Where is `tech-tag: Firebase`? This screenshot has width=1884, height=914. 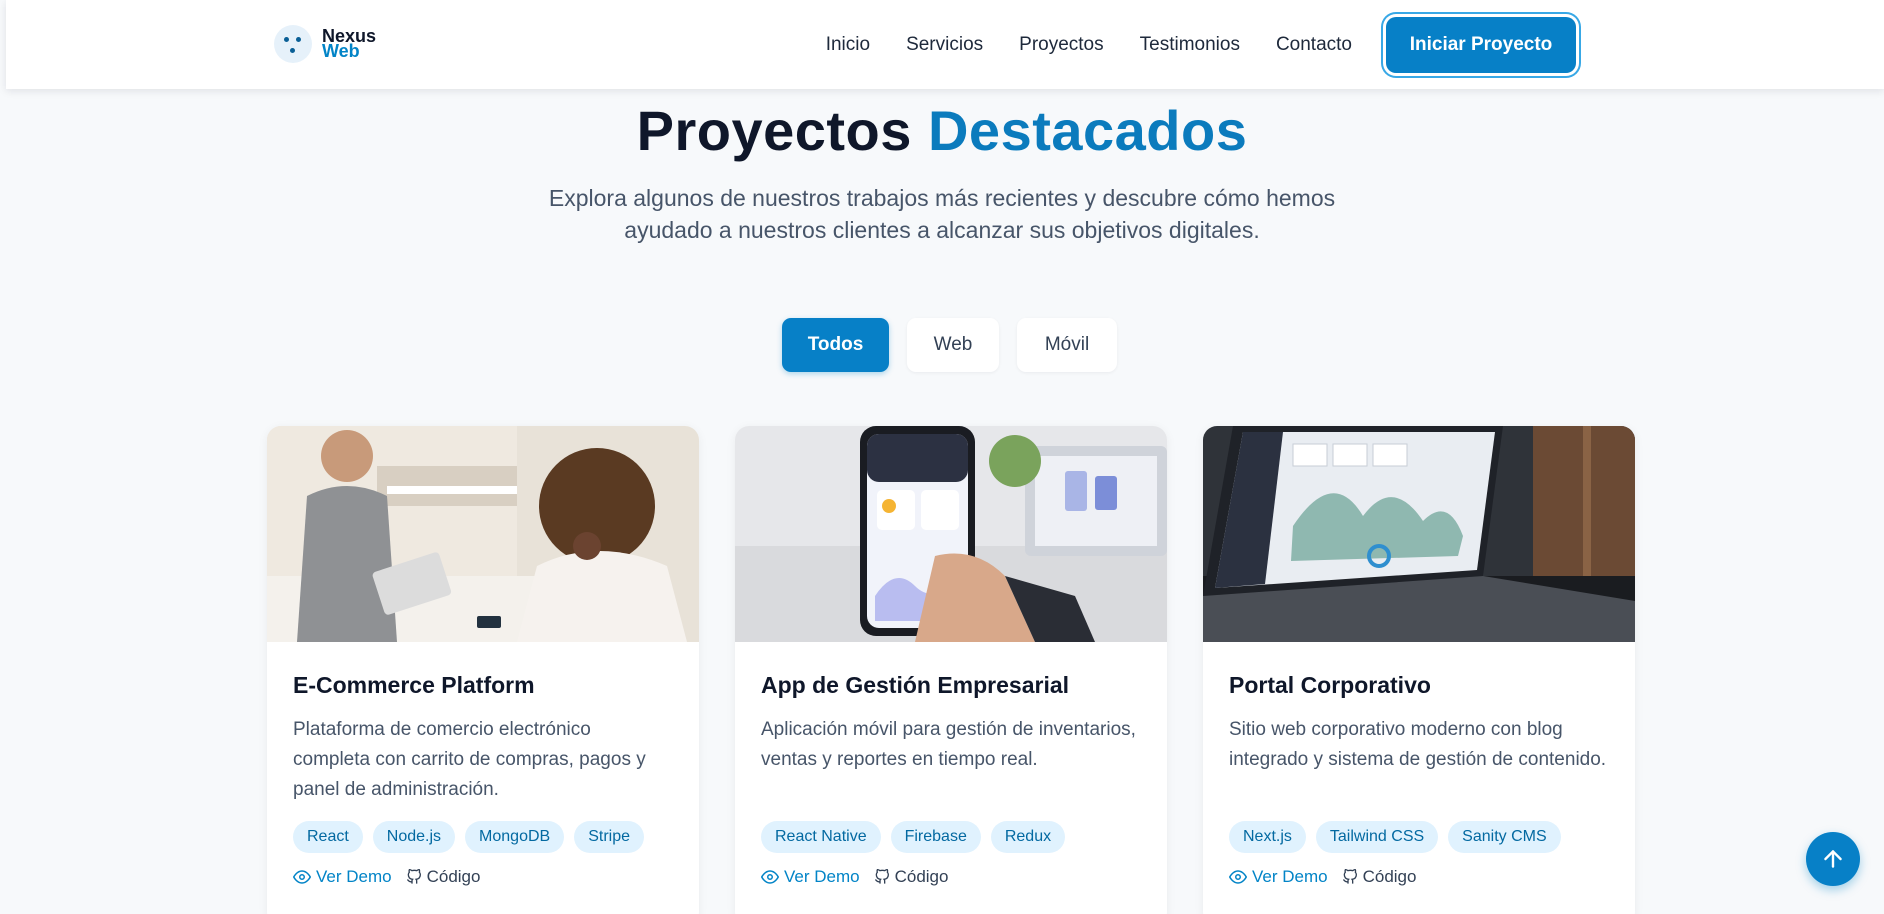
tech-tag: Firebase is located at coordinates (935, 837).